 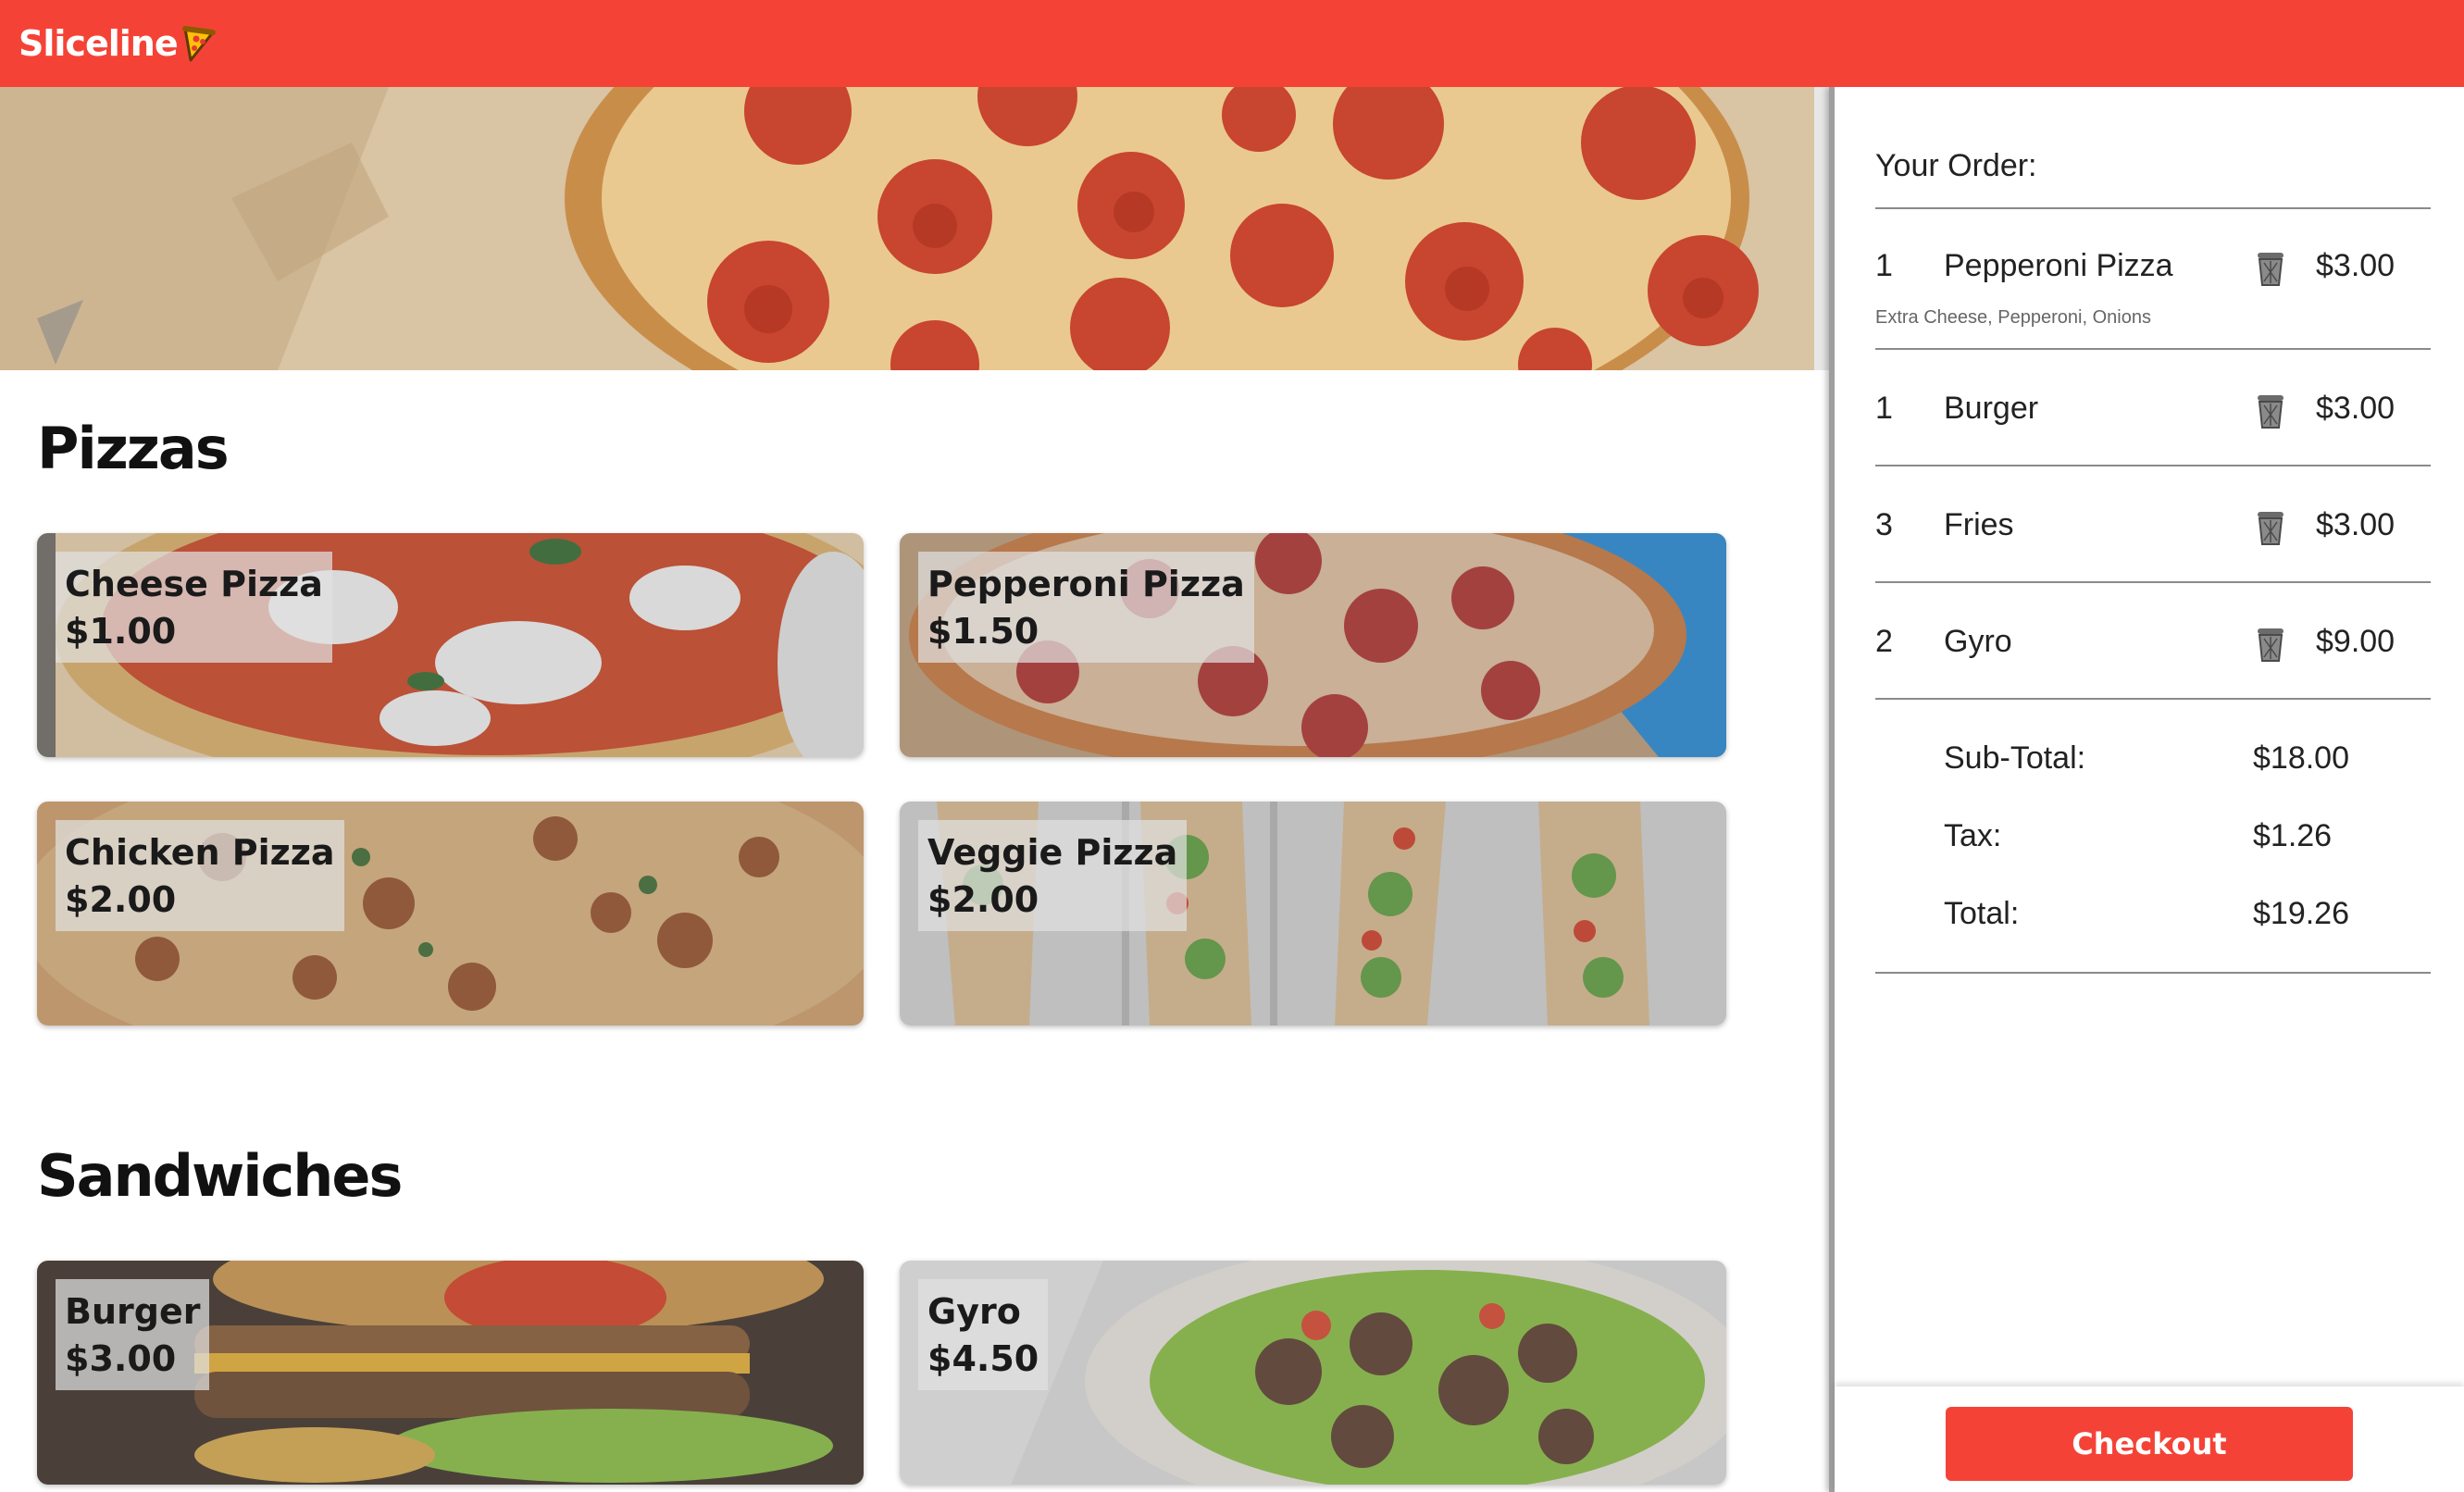 I want to click on item-label: Gyro $4.50, so click(x=983, y=1334).